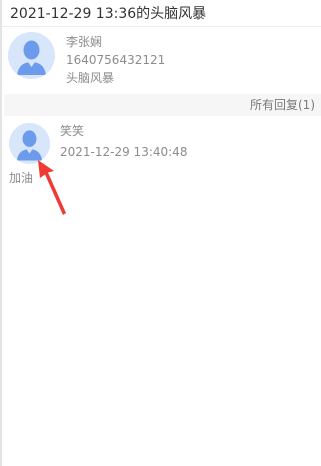 This screenshot has width=321, height=466. I want to click on red-arrow-annotation-icon, so click(52, 187).